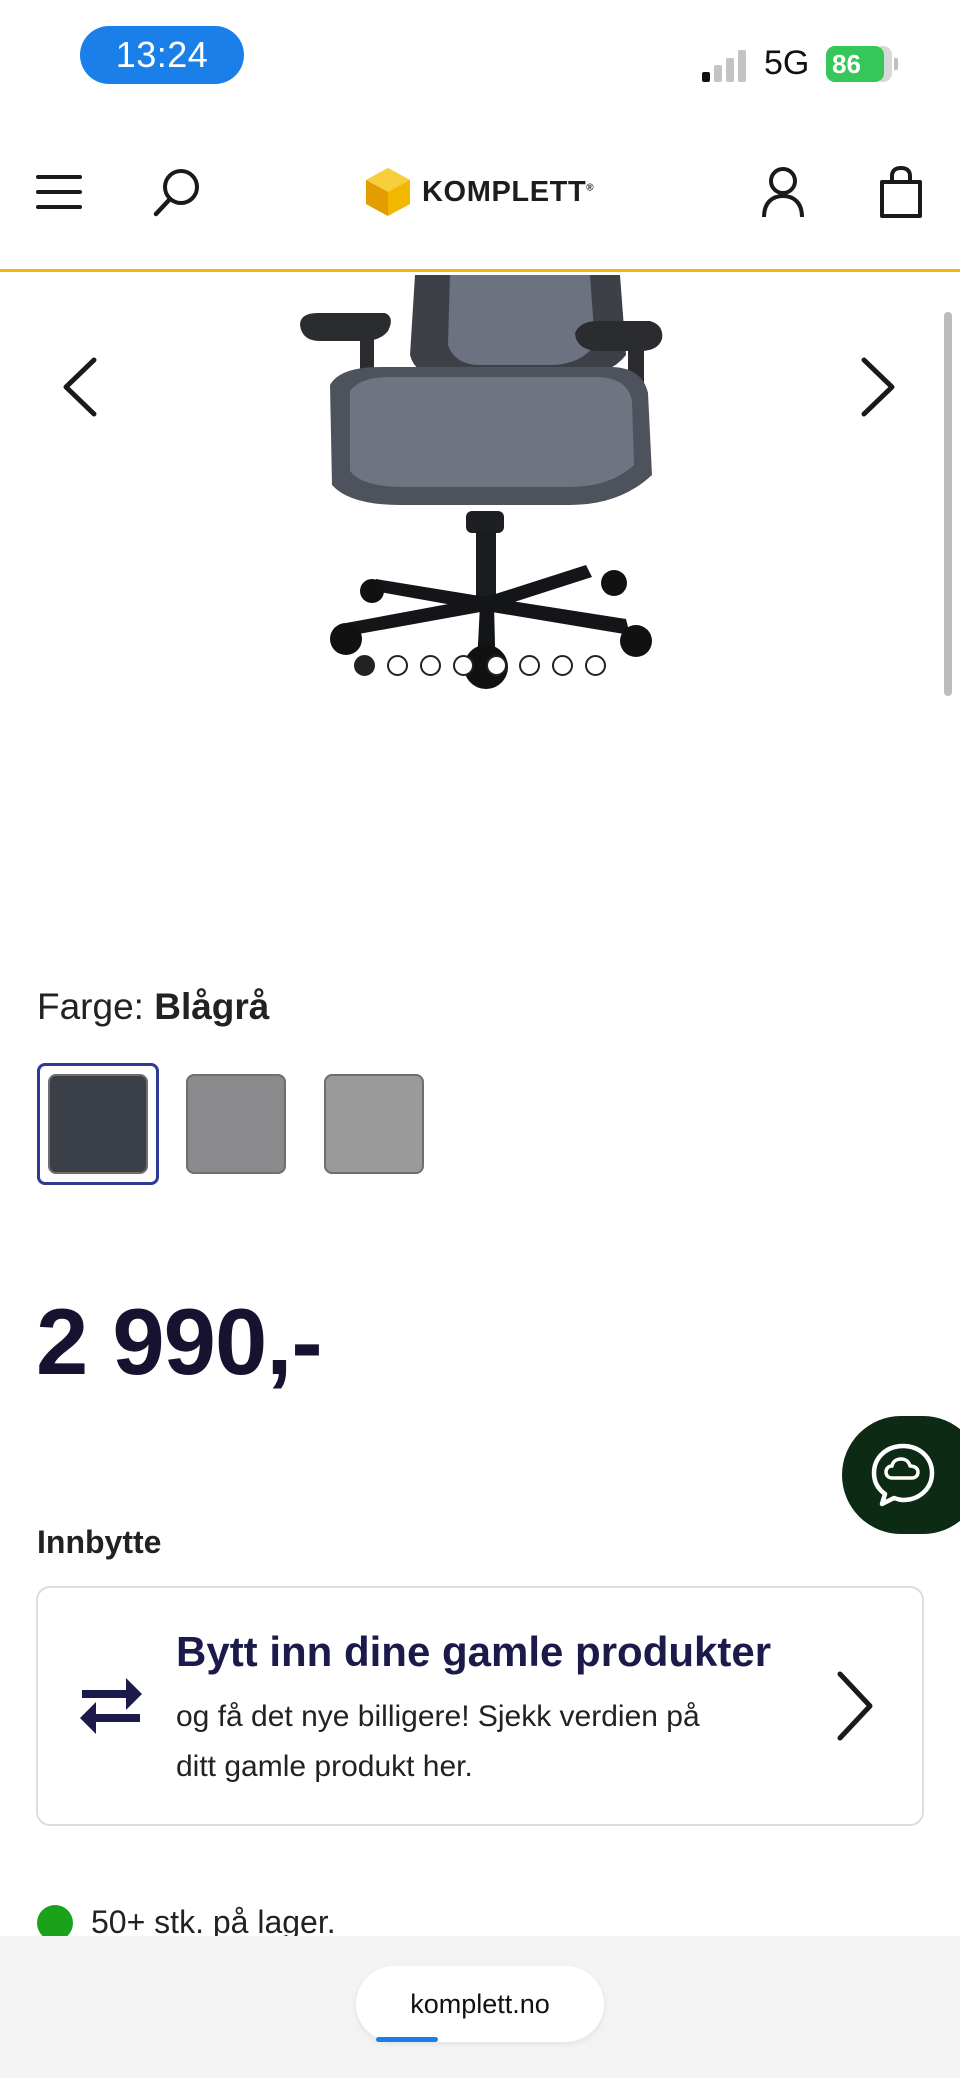 This screenshot has height=2078, width=960. I want to click on product-price: 2 990,-, so click(179, 1341).